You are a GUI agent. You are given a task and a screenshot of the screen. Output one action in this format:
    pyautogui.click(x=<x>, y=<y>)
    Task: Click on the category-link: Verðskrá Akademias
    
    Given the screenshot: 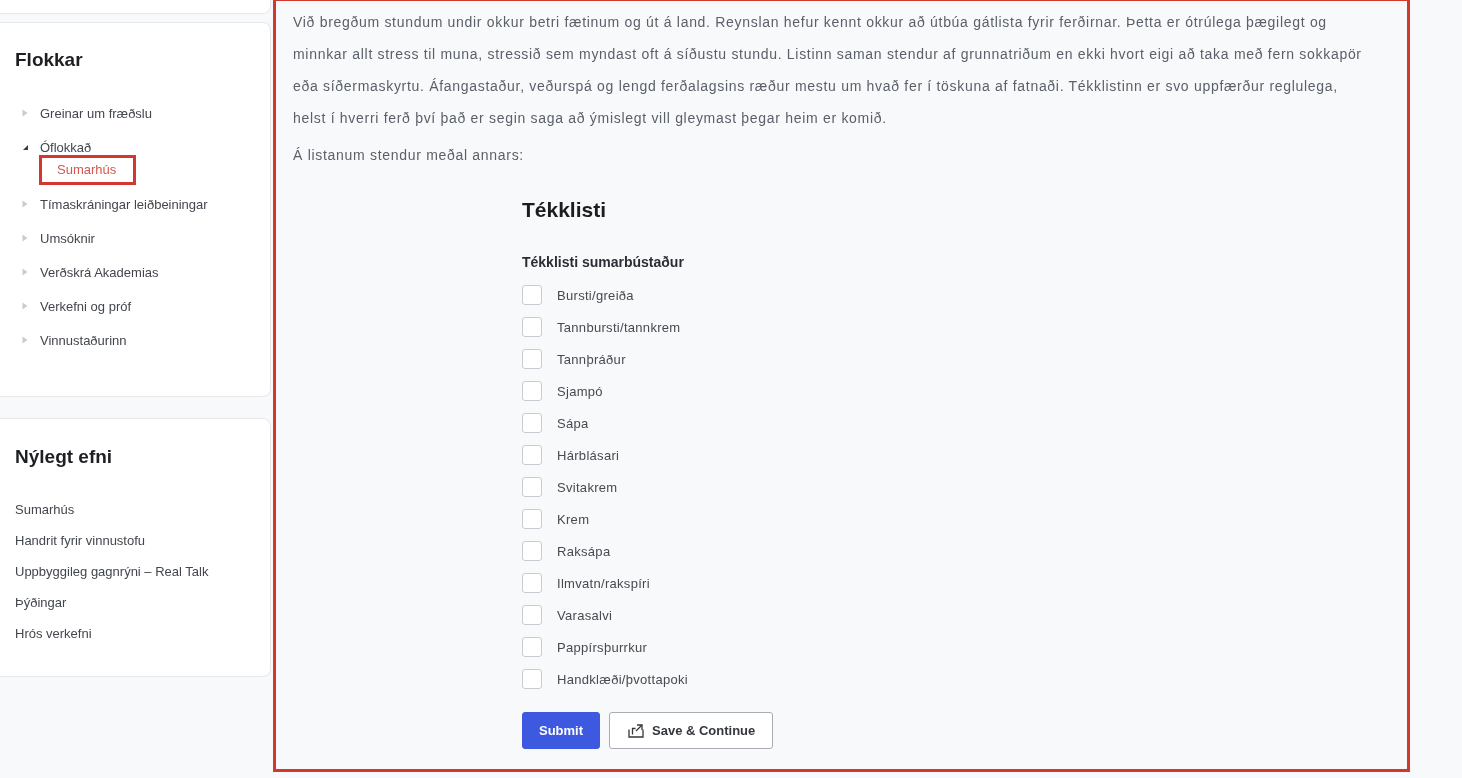 What is the action you would take?
    pyautogui.click(x=99, y=272)
    